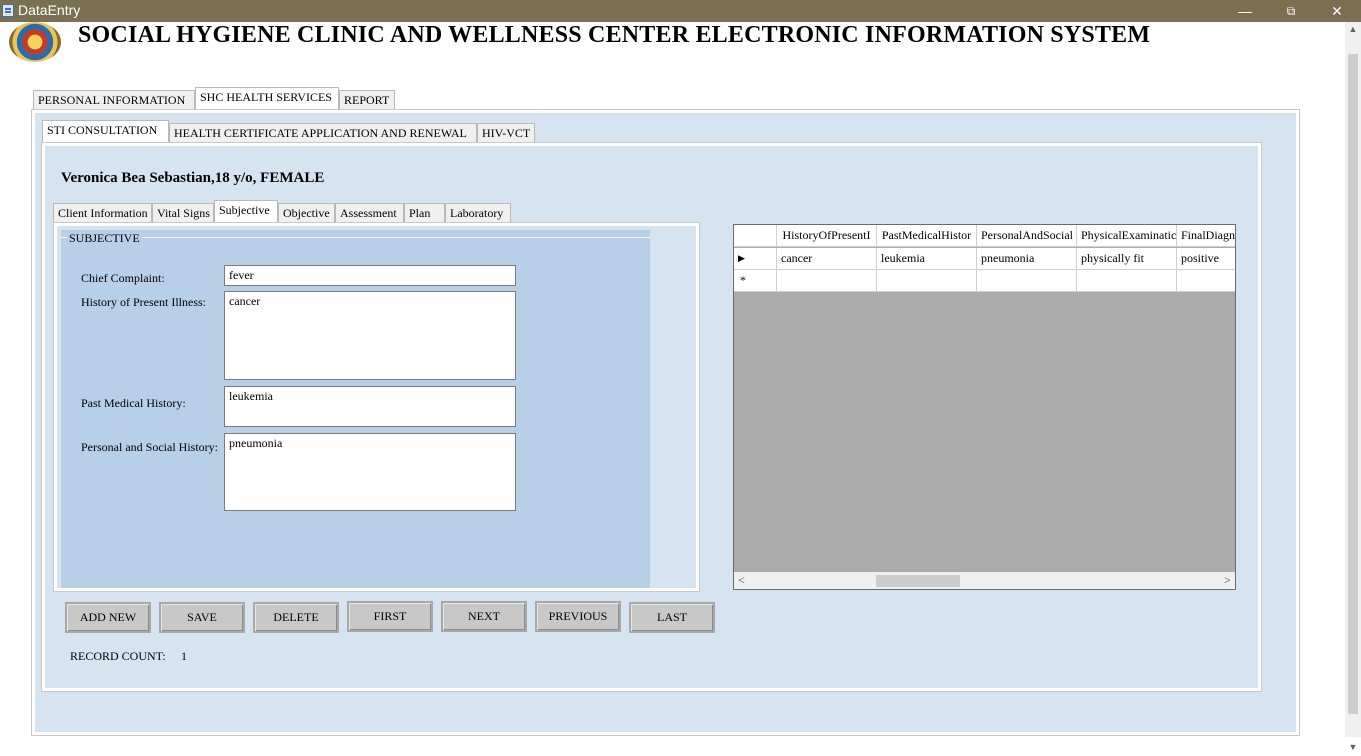 This screenshot has width=1361, height=756. I want to click on grid-column-header: FinalDiagn, so click(1206, 236).